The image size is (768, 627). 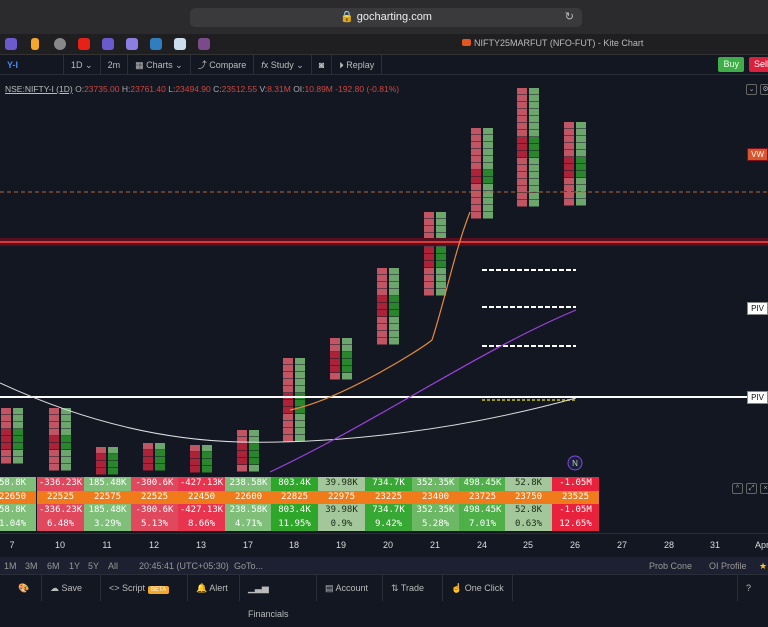 What do you see at coordinates (731, 64) in the screenshot?
I see `buy-button: Buy` at bounding box center [731, 64].